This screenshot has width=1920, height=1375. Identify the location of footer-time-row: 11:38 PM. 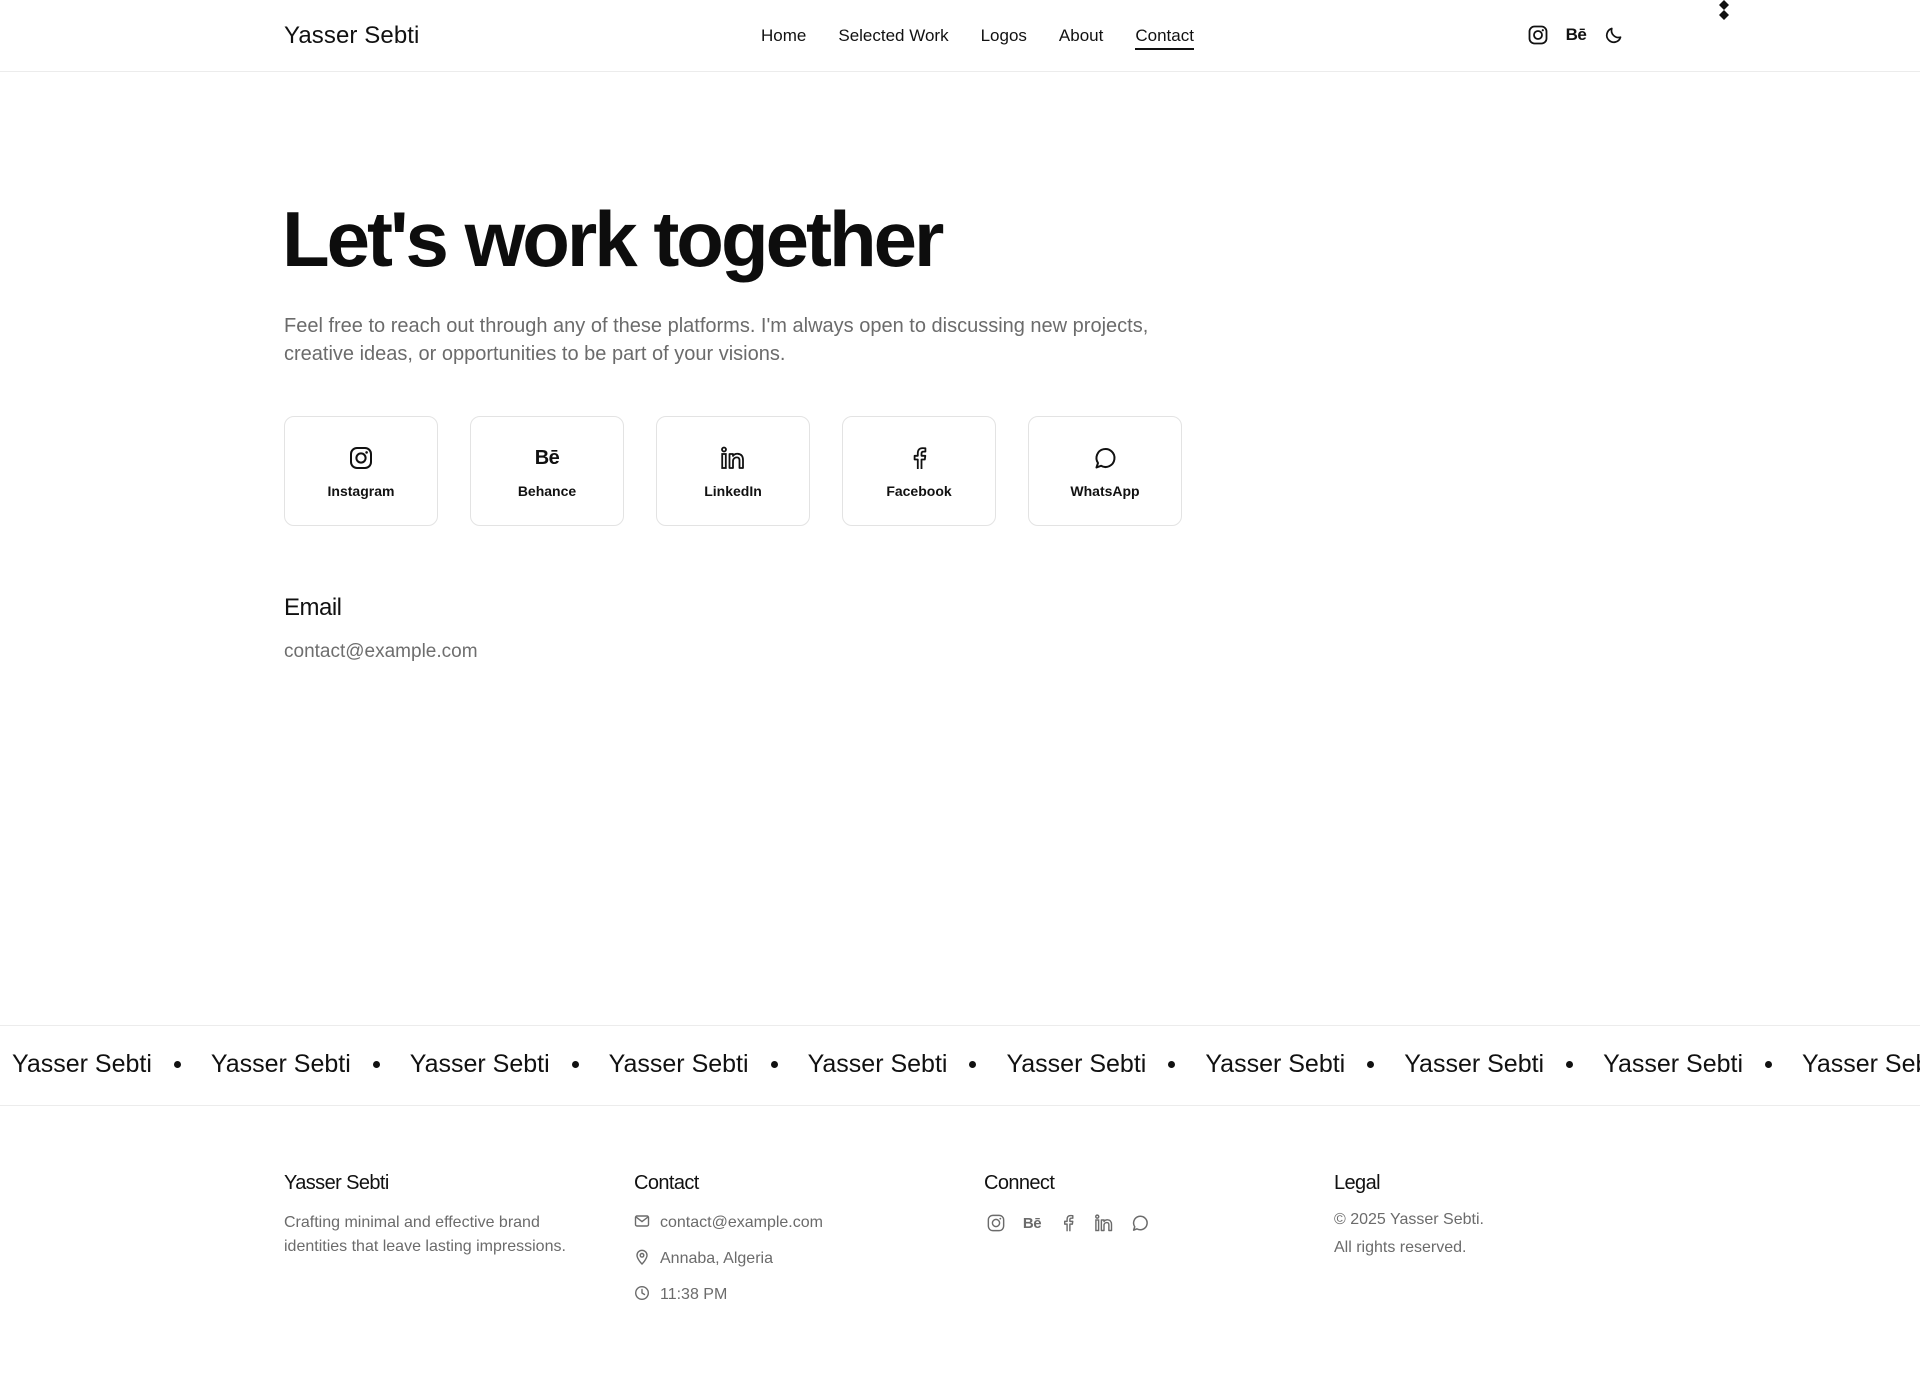
(728, 1295).